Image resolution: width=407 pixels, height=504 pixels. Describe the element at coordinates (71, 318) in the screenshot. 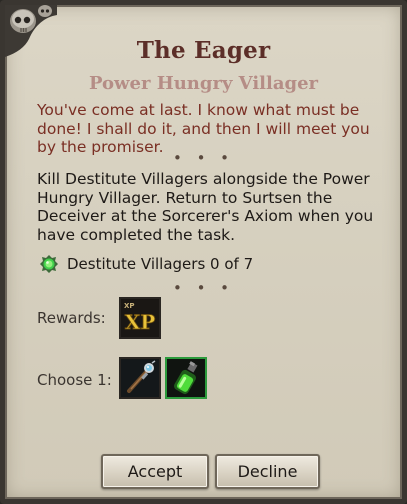

I see `rewards-label: Rewards:` at that location.